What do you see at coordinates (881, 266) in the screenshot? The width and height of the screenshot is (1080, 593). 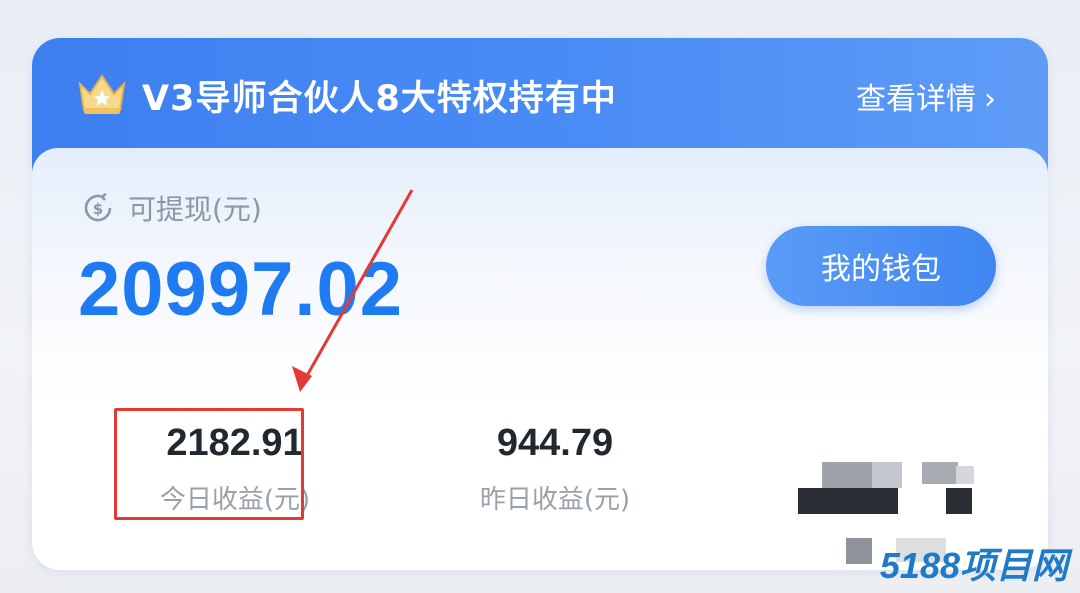 I see `my-wallet-button: 我的钱包` at bounding box center [881, 266].